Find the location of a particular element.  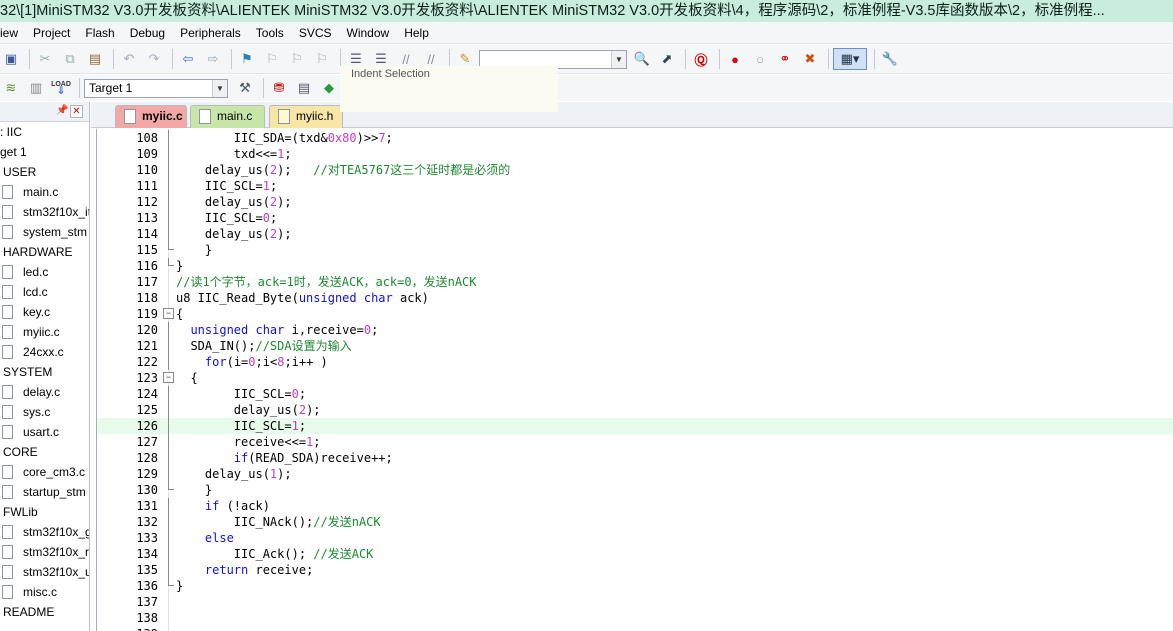

code-line: 124 IIC_SCL=0; is located at coordinates (635, 394).